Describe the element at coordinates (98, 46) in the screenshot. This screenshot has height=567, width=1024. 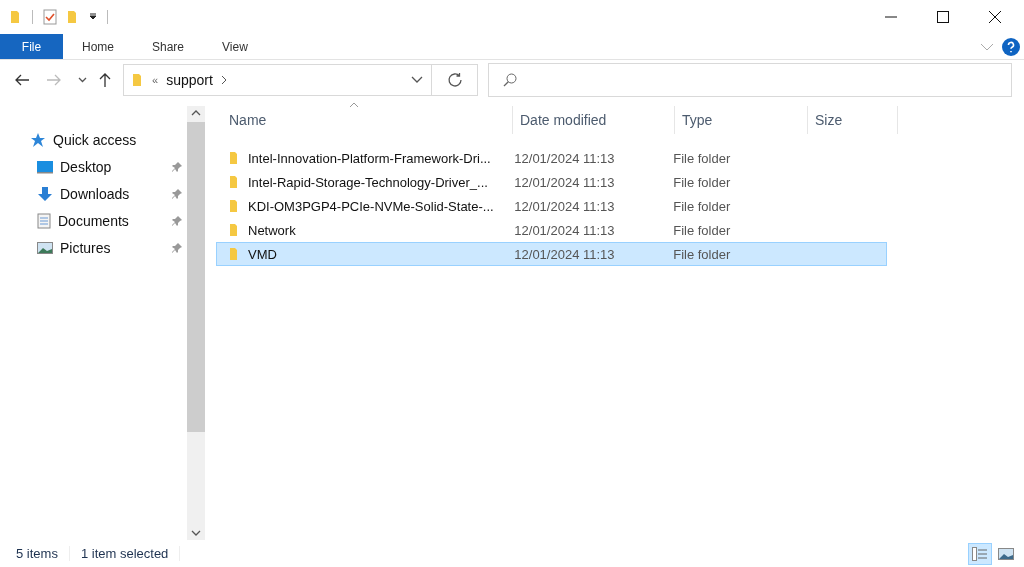
I see `ribbon-tab: Home` at that location.